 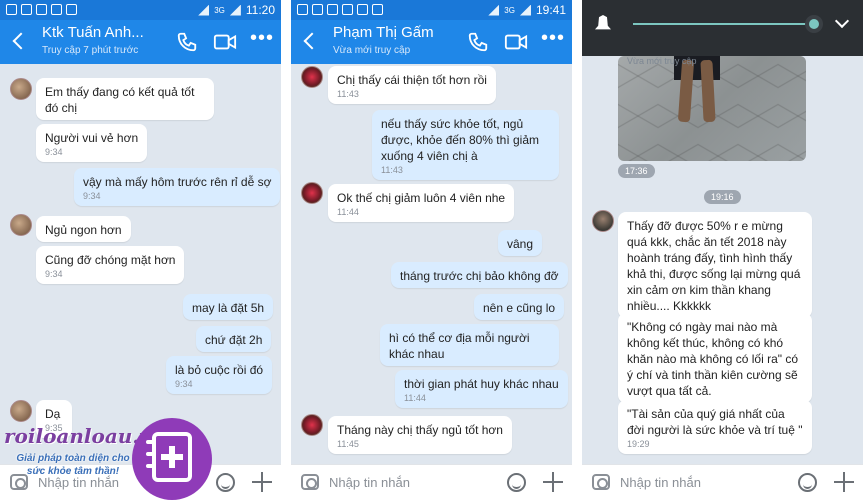 What do you see at coordinates (520, 243) in the screenshot?
I see `message-sent: vâng` at bounding box center [520, 243].